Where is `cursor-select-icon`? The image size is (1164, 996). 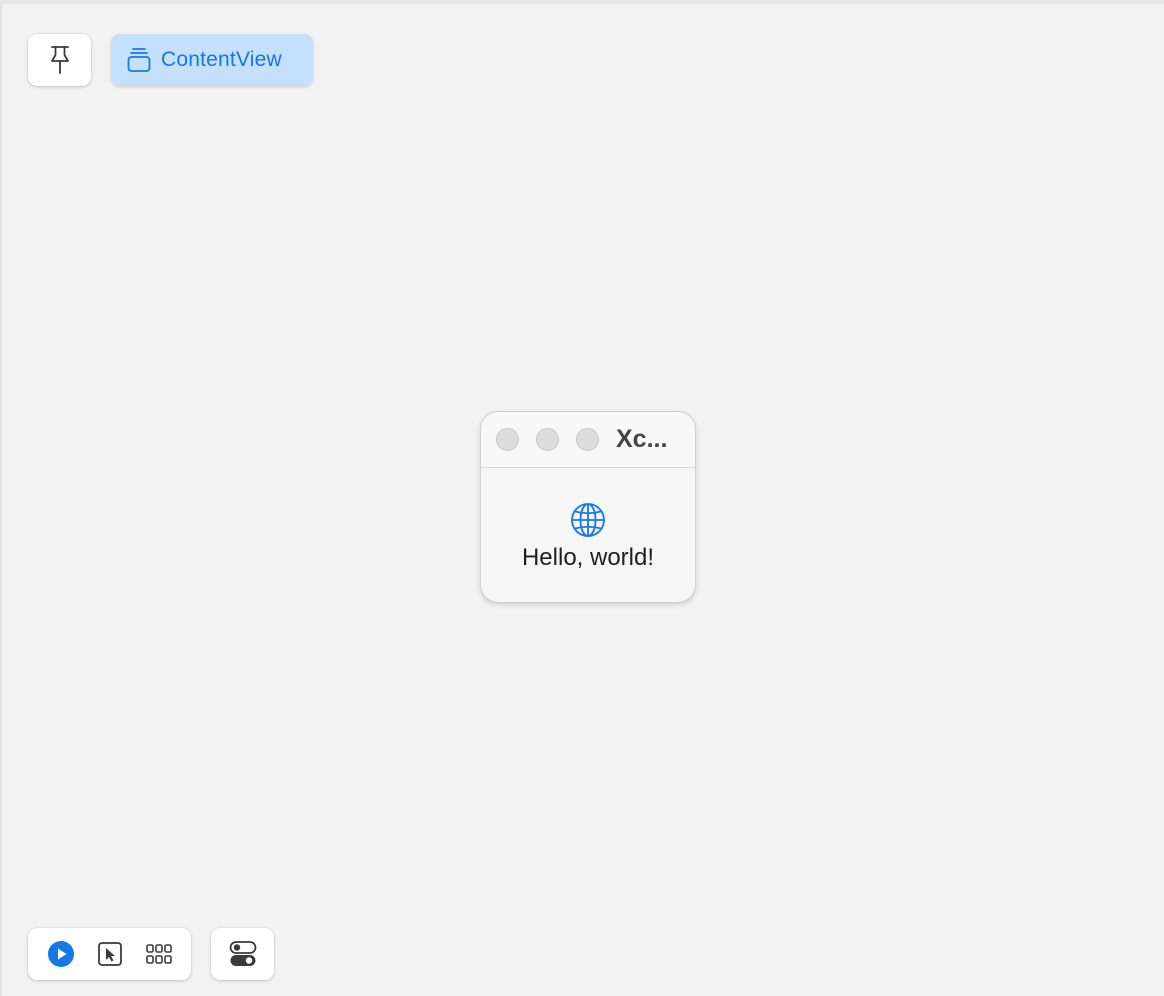 cursor-select-icon is located at coordinates (110, 954).